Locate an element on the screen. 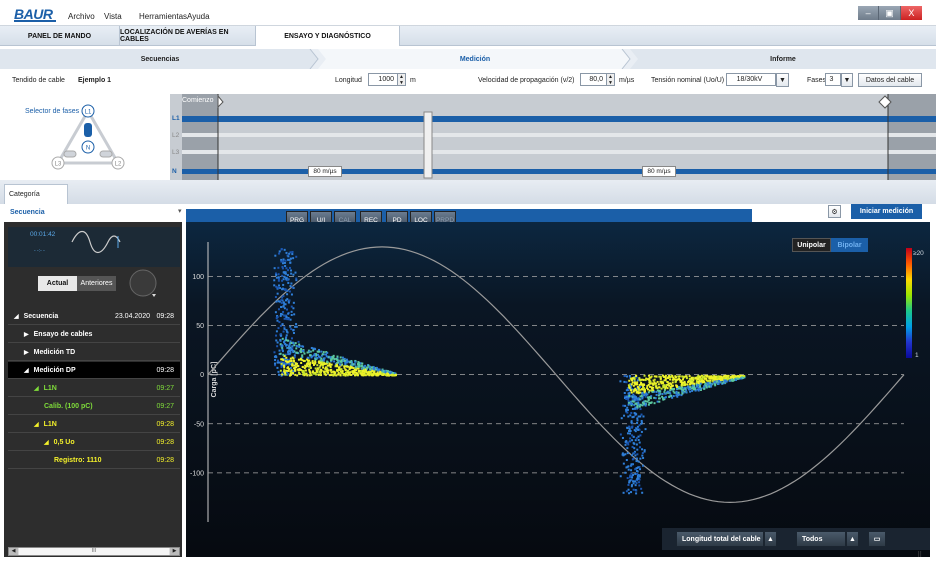 The width and height of the screenshot is (936, 565). tab-localizacion-averias: LOCALIZACIÓN DE AVERÍAS EN CABLES is located at coordinates (188, 36).